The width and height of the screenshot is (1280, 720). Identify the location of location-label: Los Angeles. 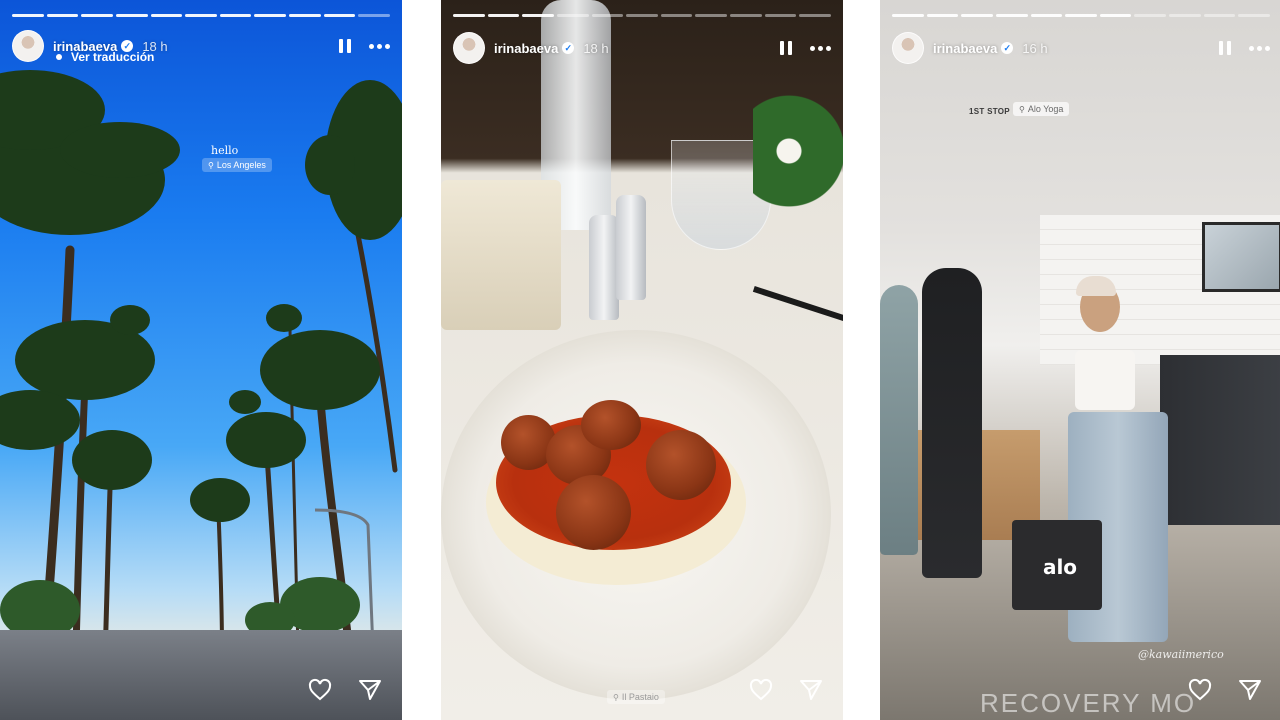
(241, 165).